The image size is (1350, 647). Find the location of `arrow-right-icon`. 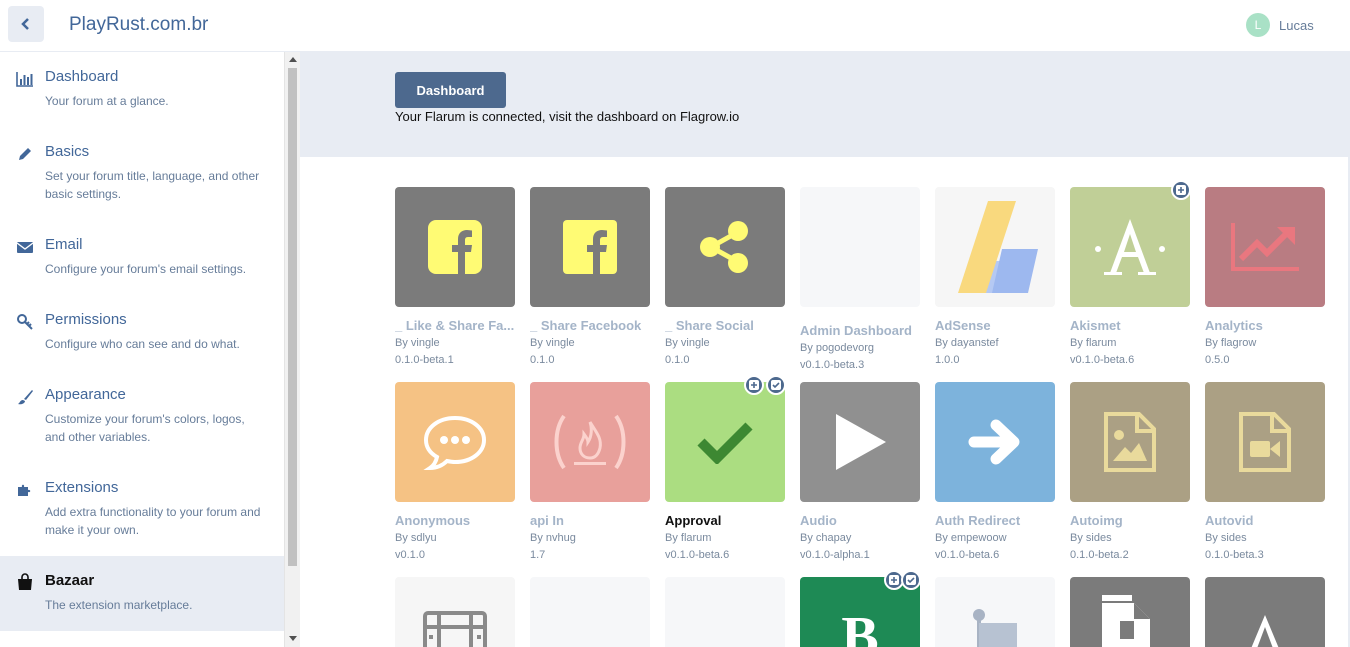

arrow-right-icon is located at coordinates (994, 442).